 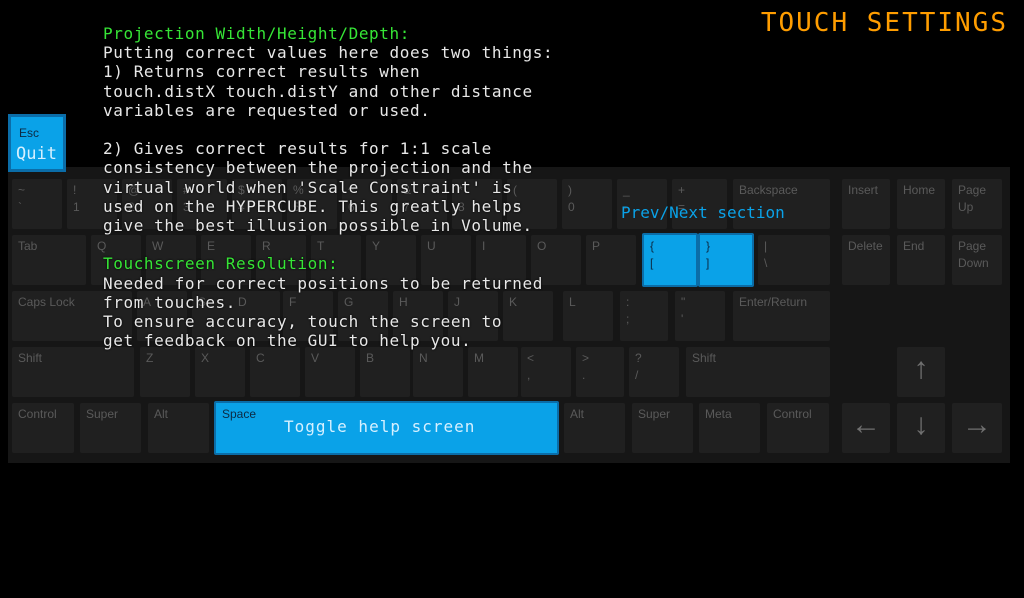 I want to click on key-end: End, so click(x=921, y=260).